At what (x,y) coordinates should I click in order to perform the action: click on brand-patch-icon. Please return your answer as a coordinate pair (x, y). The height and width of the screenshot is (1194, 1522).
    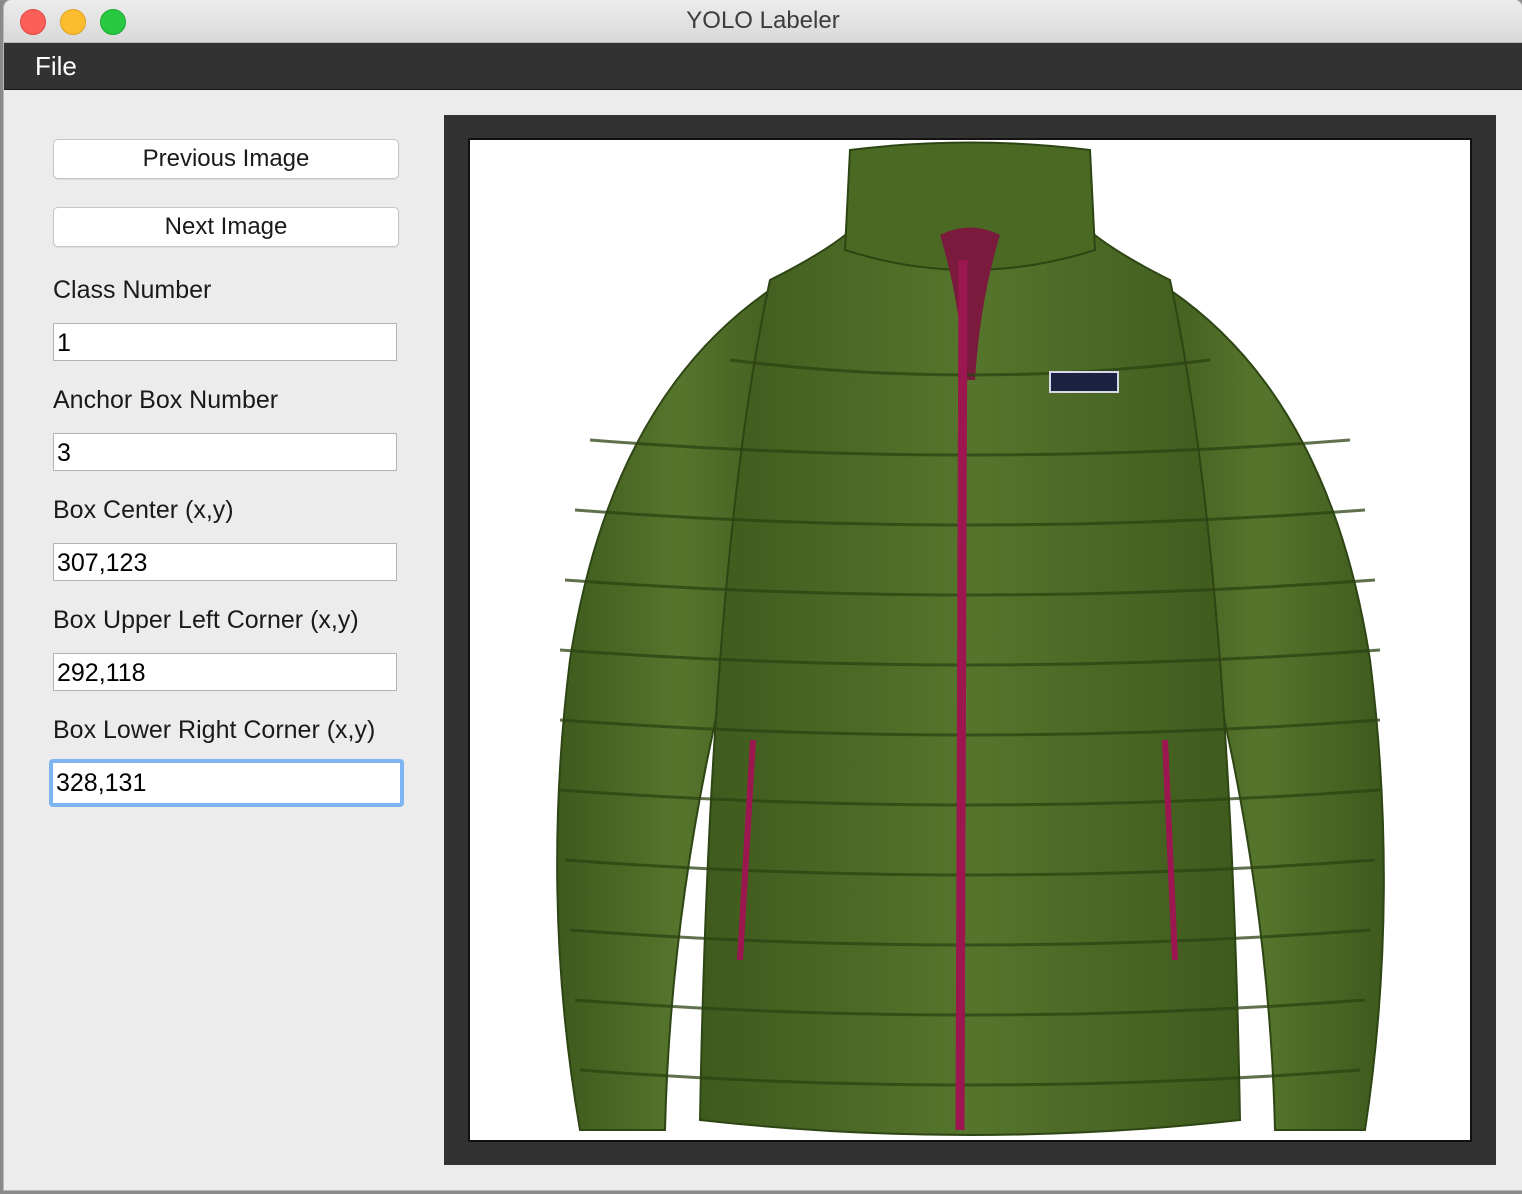
    Looking at the image, I should click on (1084, 382).